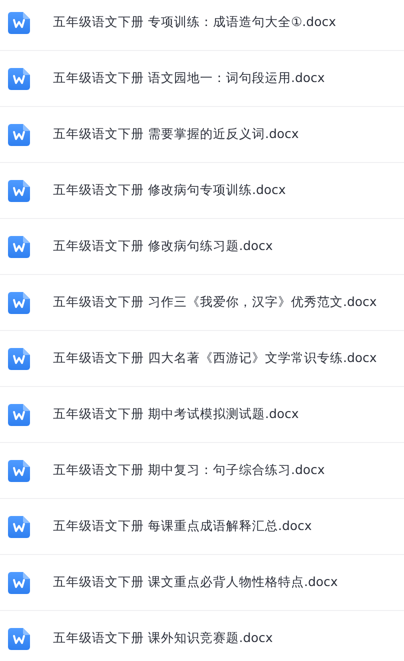  I want to click on file-name: 五年级语文下册 需要掌握的近反义词.docx, so click(176, 134).